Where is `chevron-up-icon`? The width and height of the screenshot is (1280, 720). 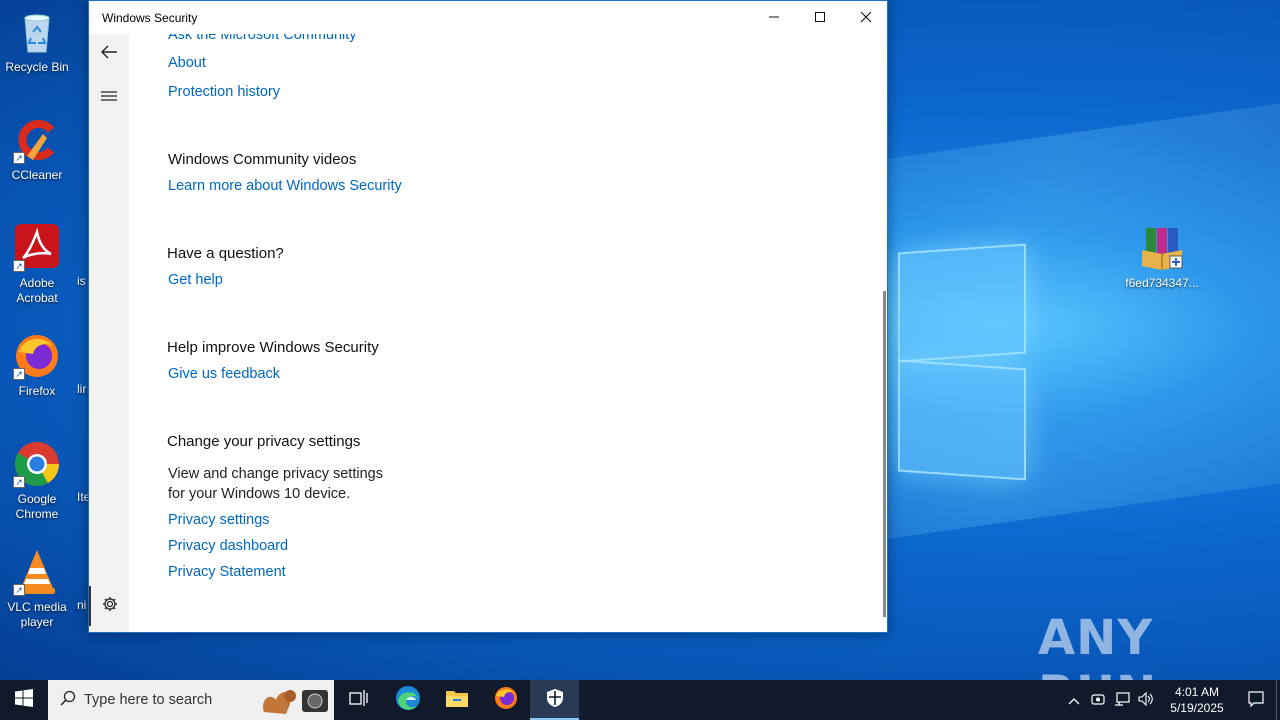 chevron-up-icon is located at coordinates (1074, 700).